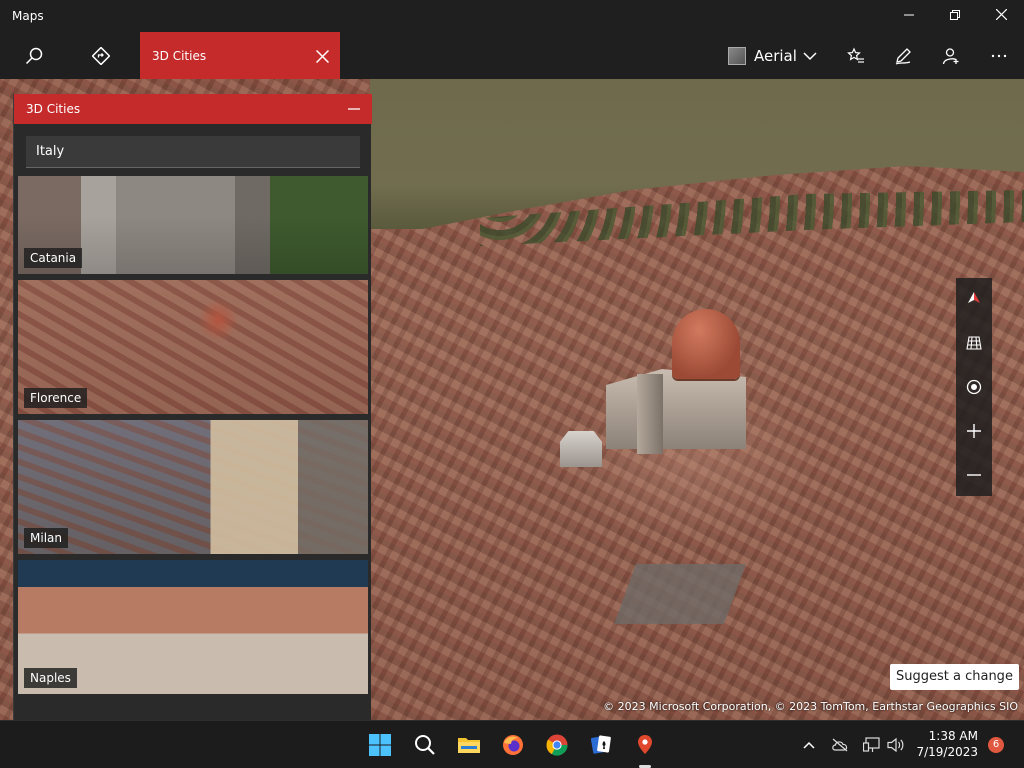 The width and height of the screenshot is (1024, 768). I want to click on city-card-milan: Milan, so click(193, 487).